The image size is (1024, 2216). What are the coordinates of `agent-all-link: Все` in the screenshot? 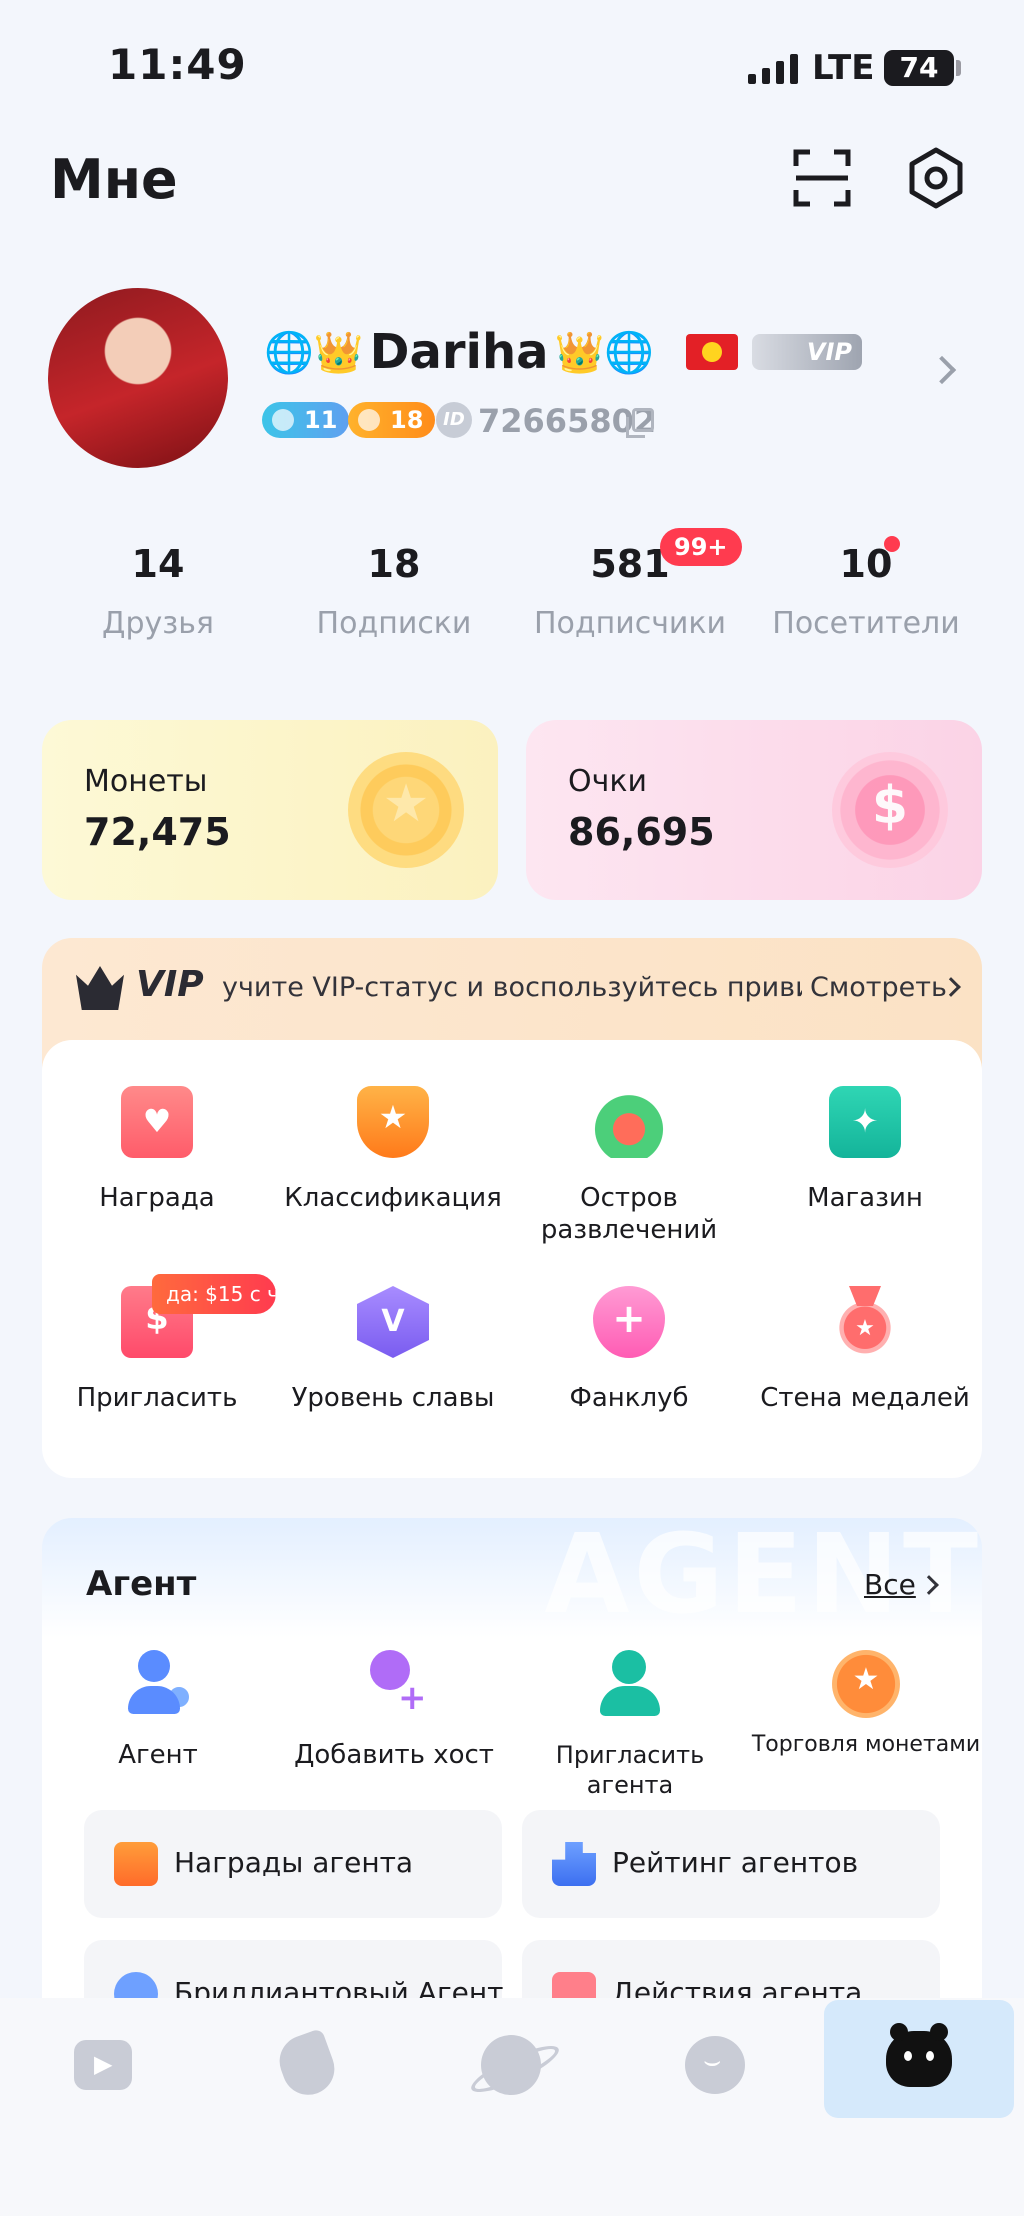 It's located at (890, 1584).